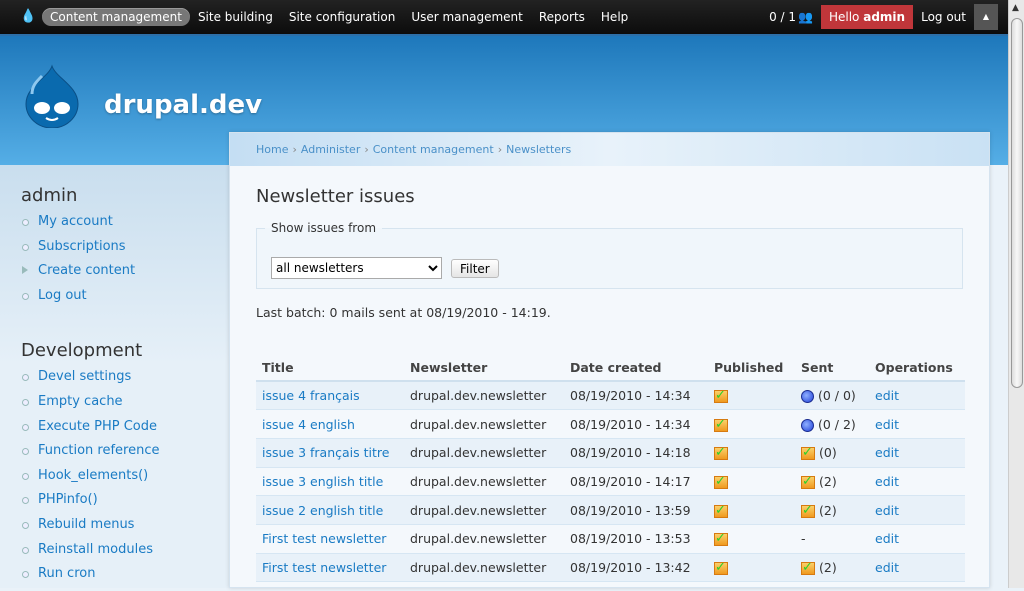  I want to click on link-label: Empty cache, so click(80, 401).